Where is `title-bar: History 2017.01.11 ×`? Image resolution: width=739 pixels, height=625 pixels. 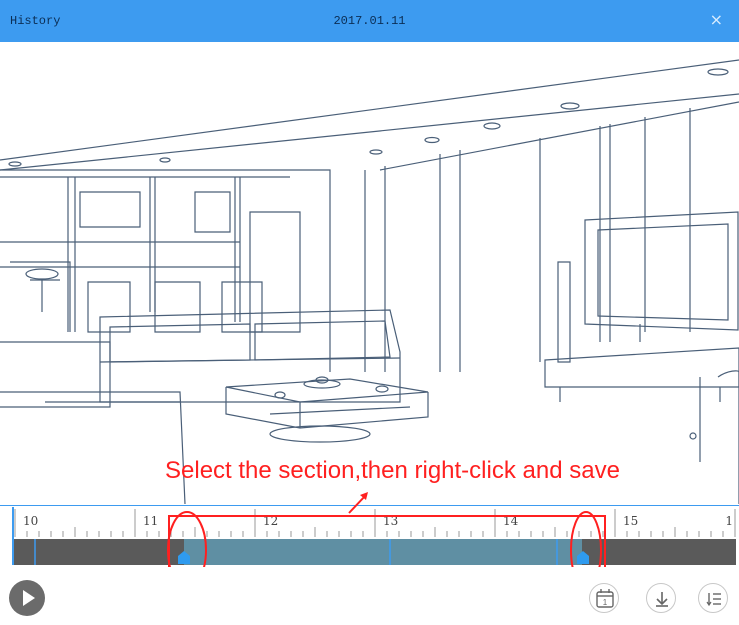 title-bar: History 2017.01.11 × is located at coordinates (369, 21).